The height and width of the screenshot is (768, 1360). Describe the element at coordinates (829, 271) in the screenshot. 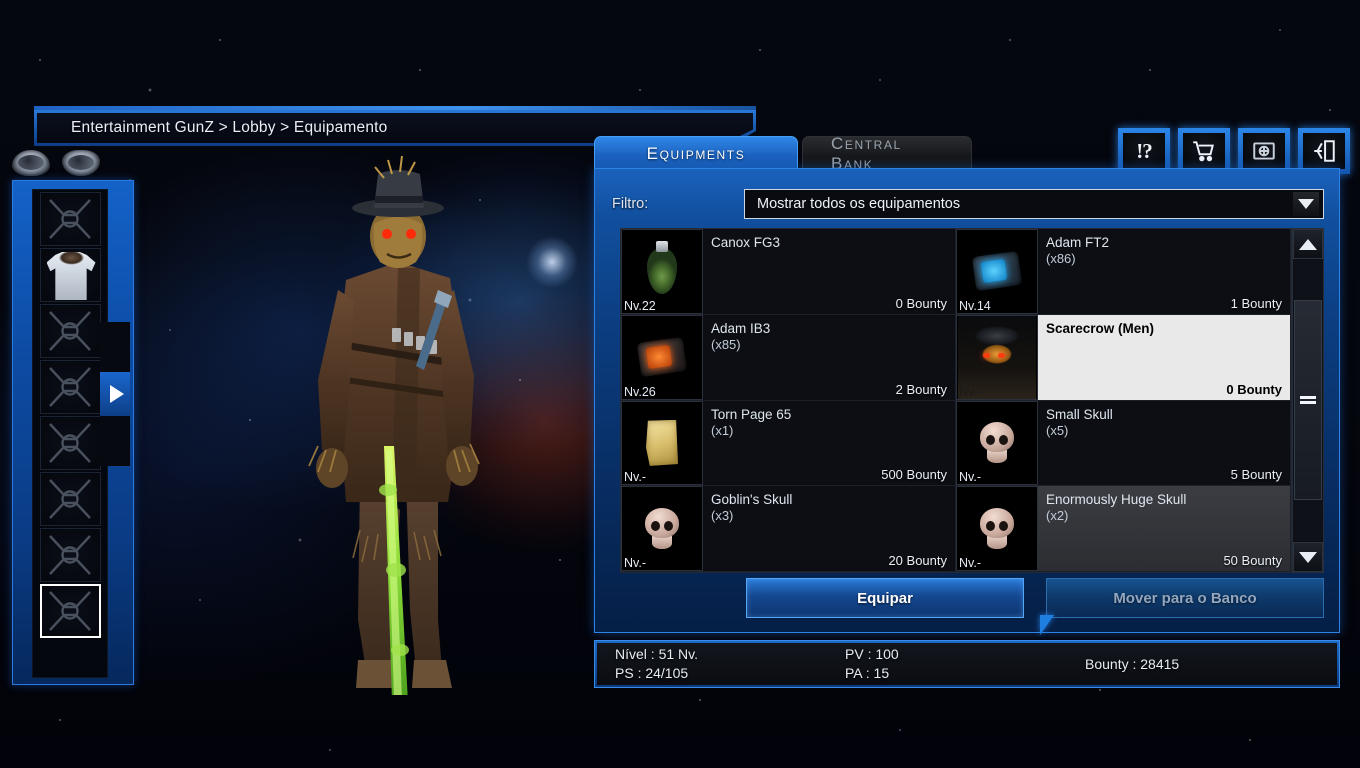

I see `item-info: Canox FG3 0 Bounty` at that location.